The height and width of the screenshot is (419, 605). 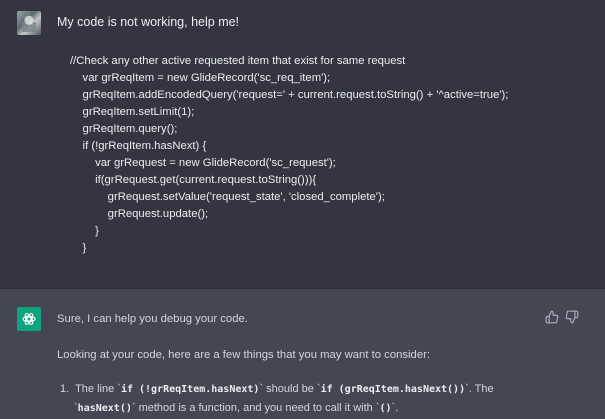 I want to click on user-message-text: My code is not working, help me!, so click(x=148, y=22).